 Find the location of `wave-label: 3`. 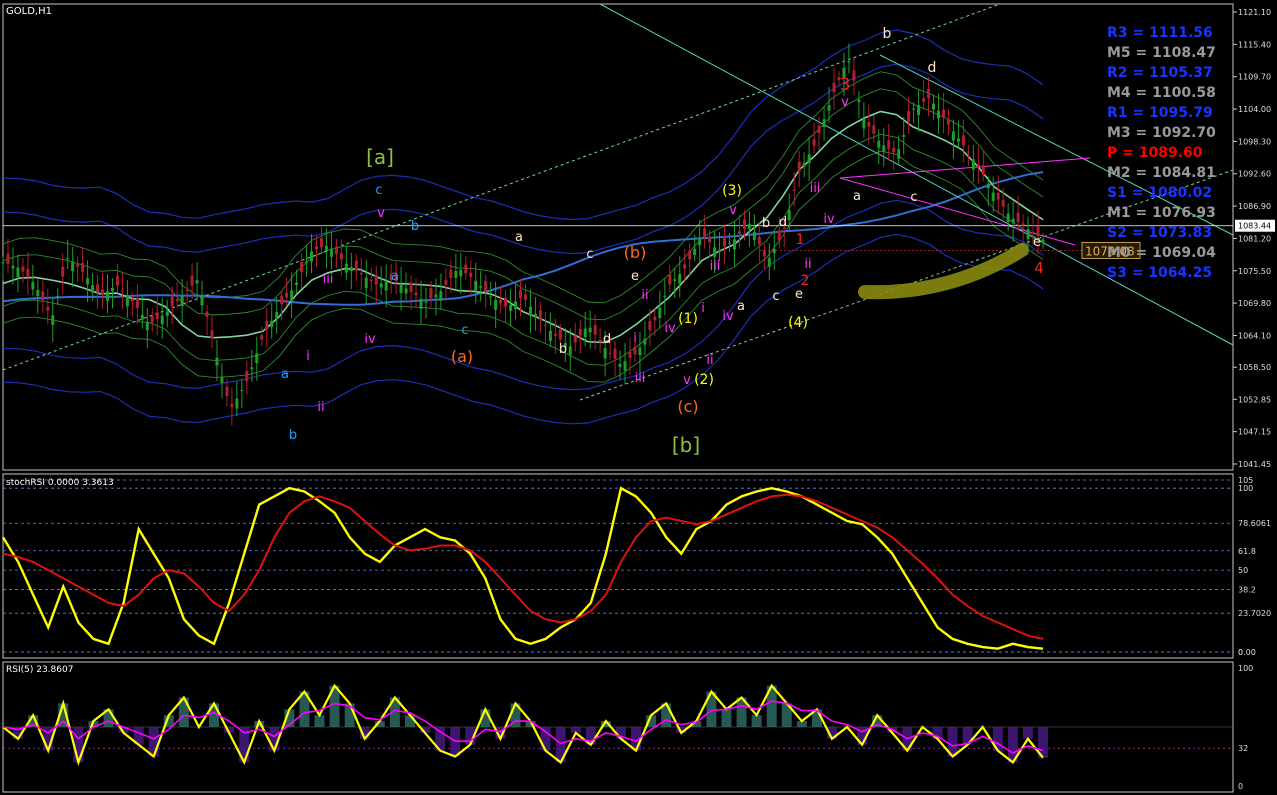

wave-label: 3 is located at coordinates (845, 85).